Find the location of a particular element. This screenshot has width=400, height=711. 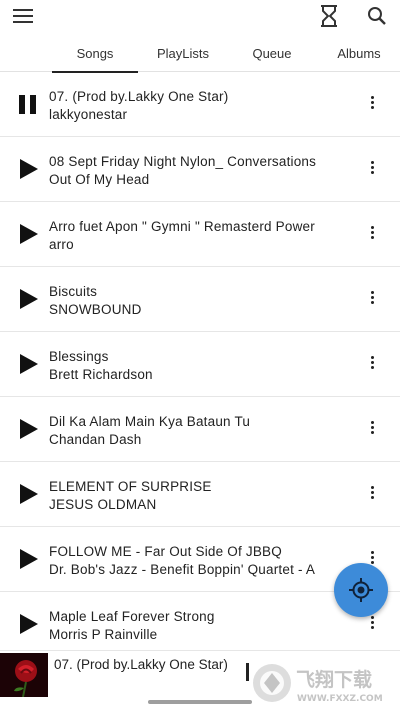

song-title: 07. (Prod by.Lakky One Star) is located at coordinates (139, 96).